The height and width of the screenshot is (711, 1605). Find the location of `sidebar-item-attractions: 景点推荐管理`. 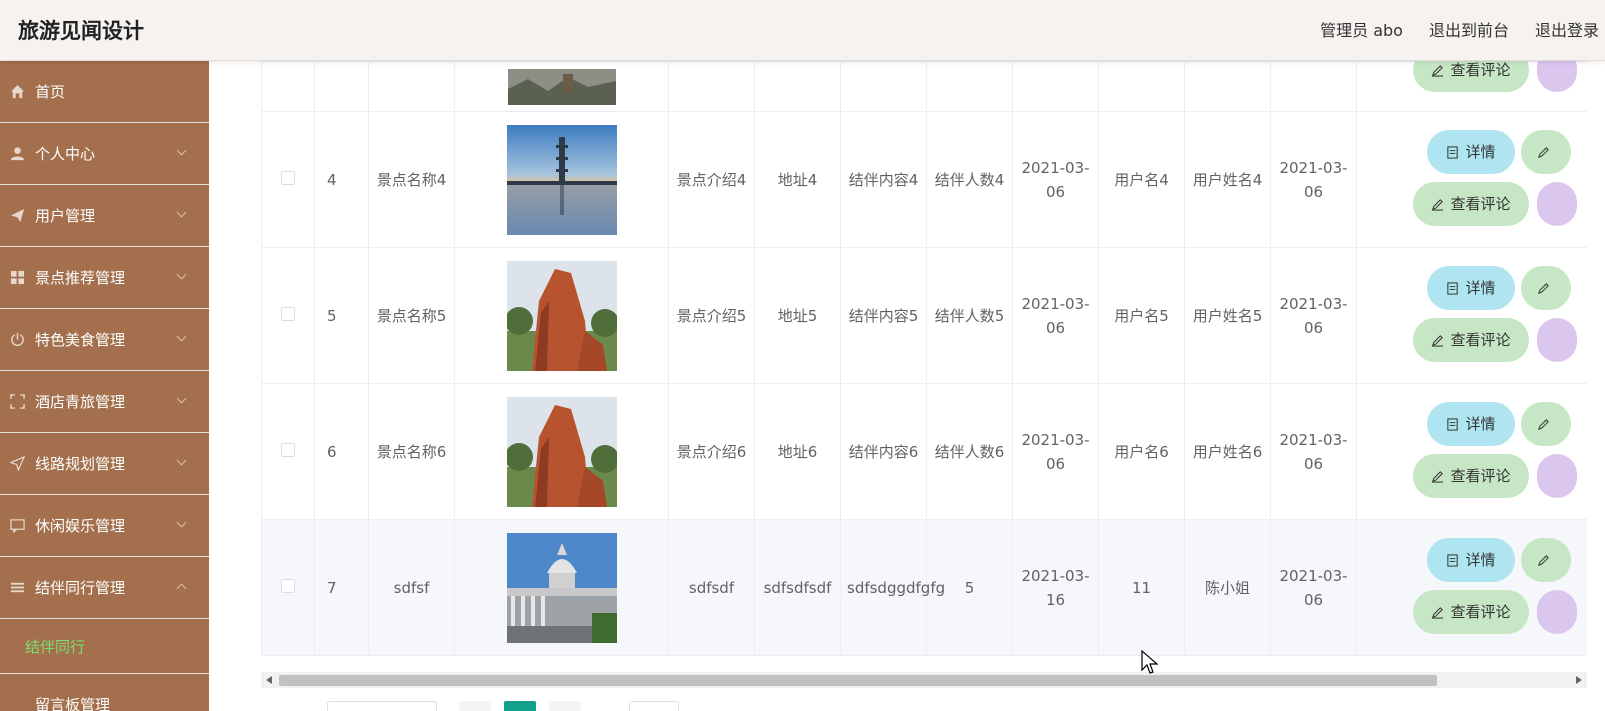

sidebar-item-attractions: 景点推荐管理 is located at coordinates (104, 278).